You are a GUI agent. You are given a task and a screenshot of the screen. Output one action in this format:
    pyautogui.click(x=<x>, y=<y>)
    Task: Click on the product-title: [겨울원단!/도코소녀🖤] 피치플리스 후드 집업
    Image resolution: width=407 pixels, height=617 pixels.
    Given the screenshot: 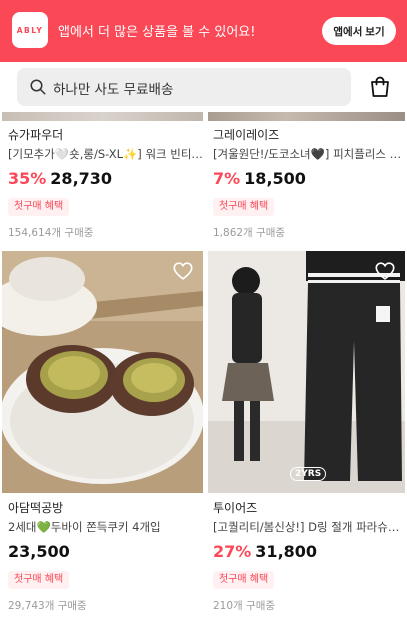 What is the action you would take?
    pyautogui.click(x=310, y=154)
    